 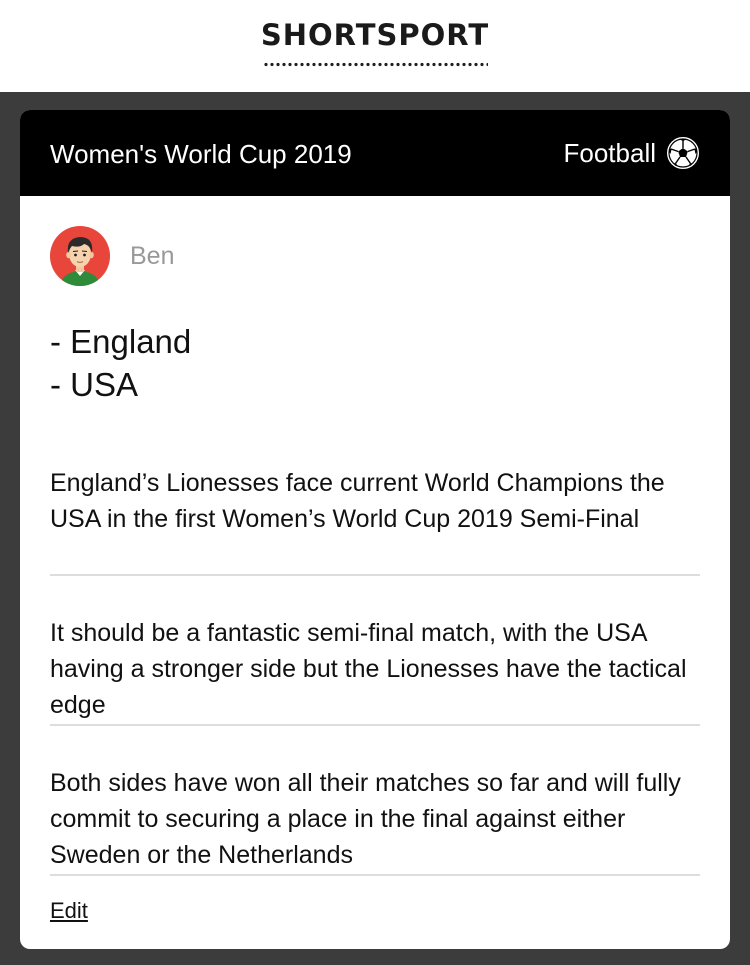 I want to click on logo-dotted-underline, so click(x=375, y=64).